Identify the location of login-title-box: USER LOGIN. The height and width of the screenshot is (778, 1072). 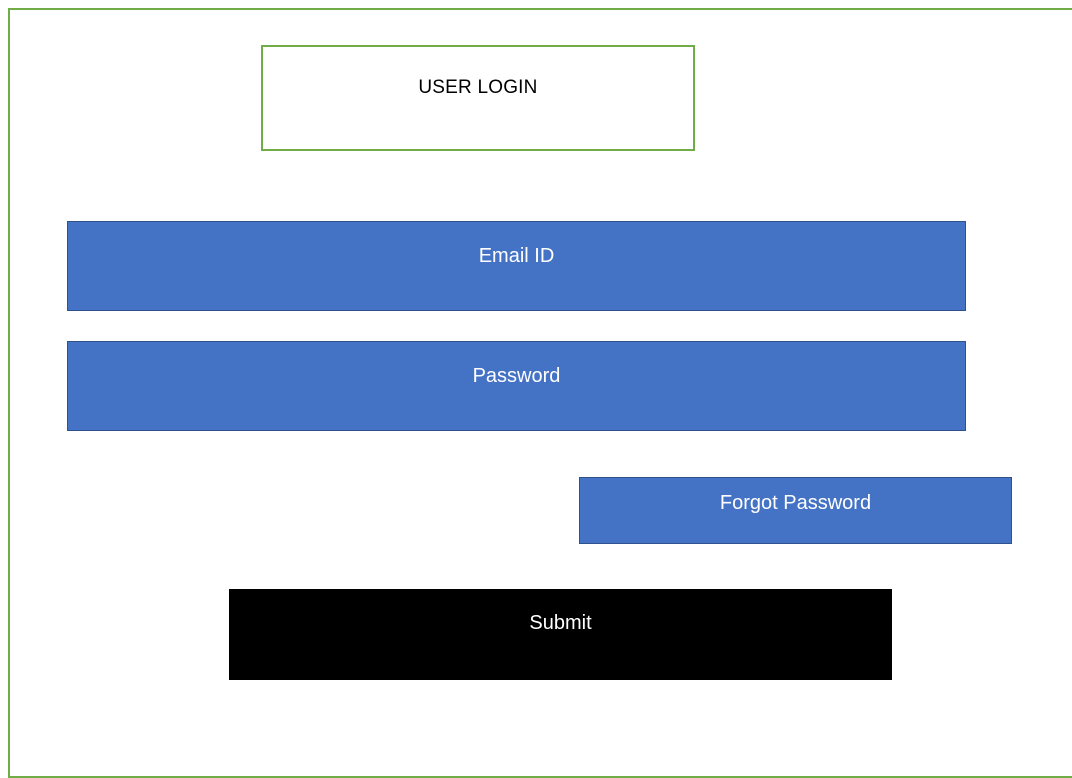
(478, 98).